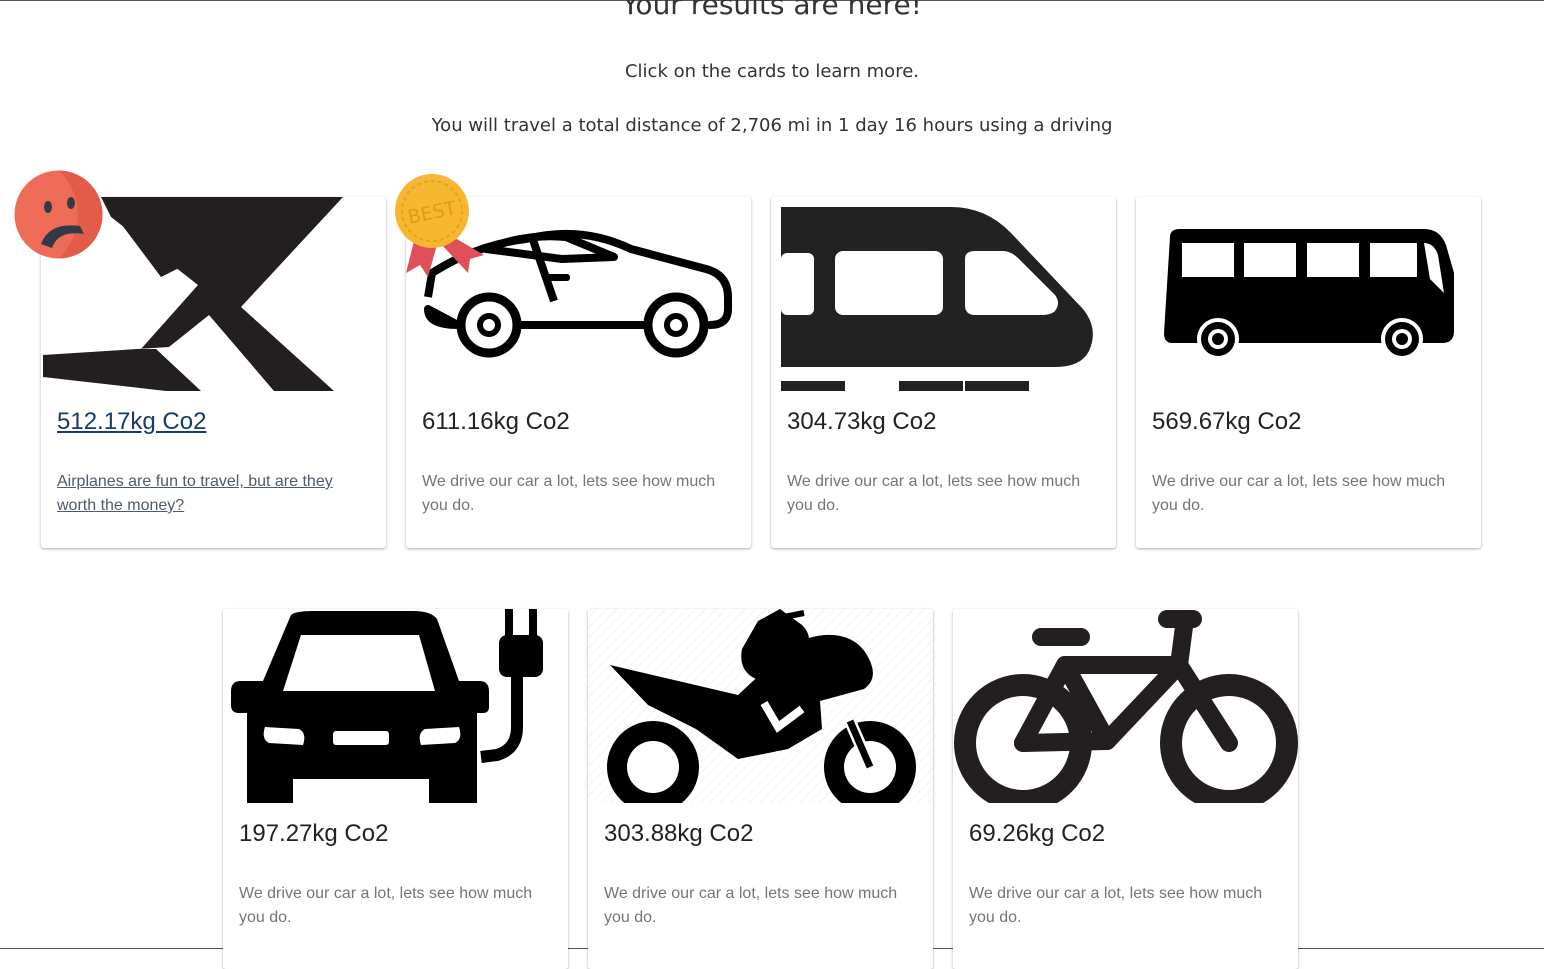 This screenshot has width=1544, height=969. I want to click on motorcycle-image, so click(760, 706).